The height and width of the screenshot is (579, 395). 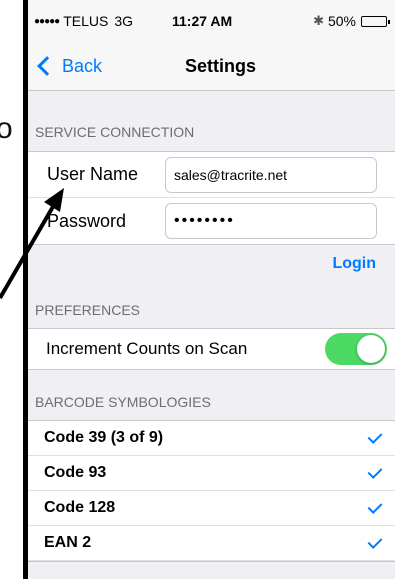 I want to click on password-label: Password, so click(x=87, y=220).